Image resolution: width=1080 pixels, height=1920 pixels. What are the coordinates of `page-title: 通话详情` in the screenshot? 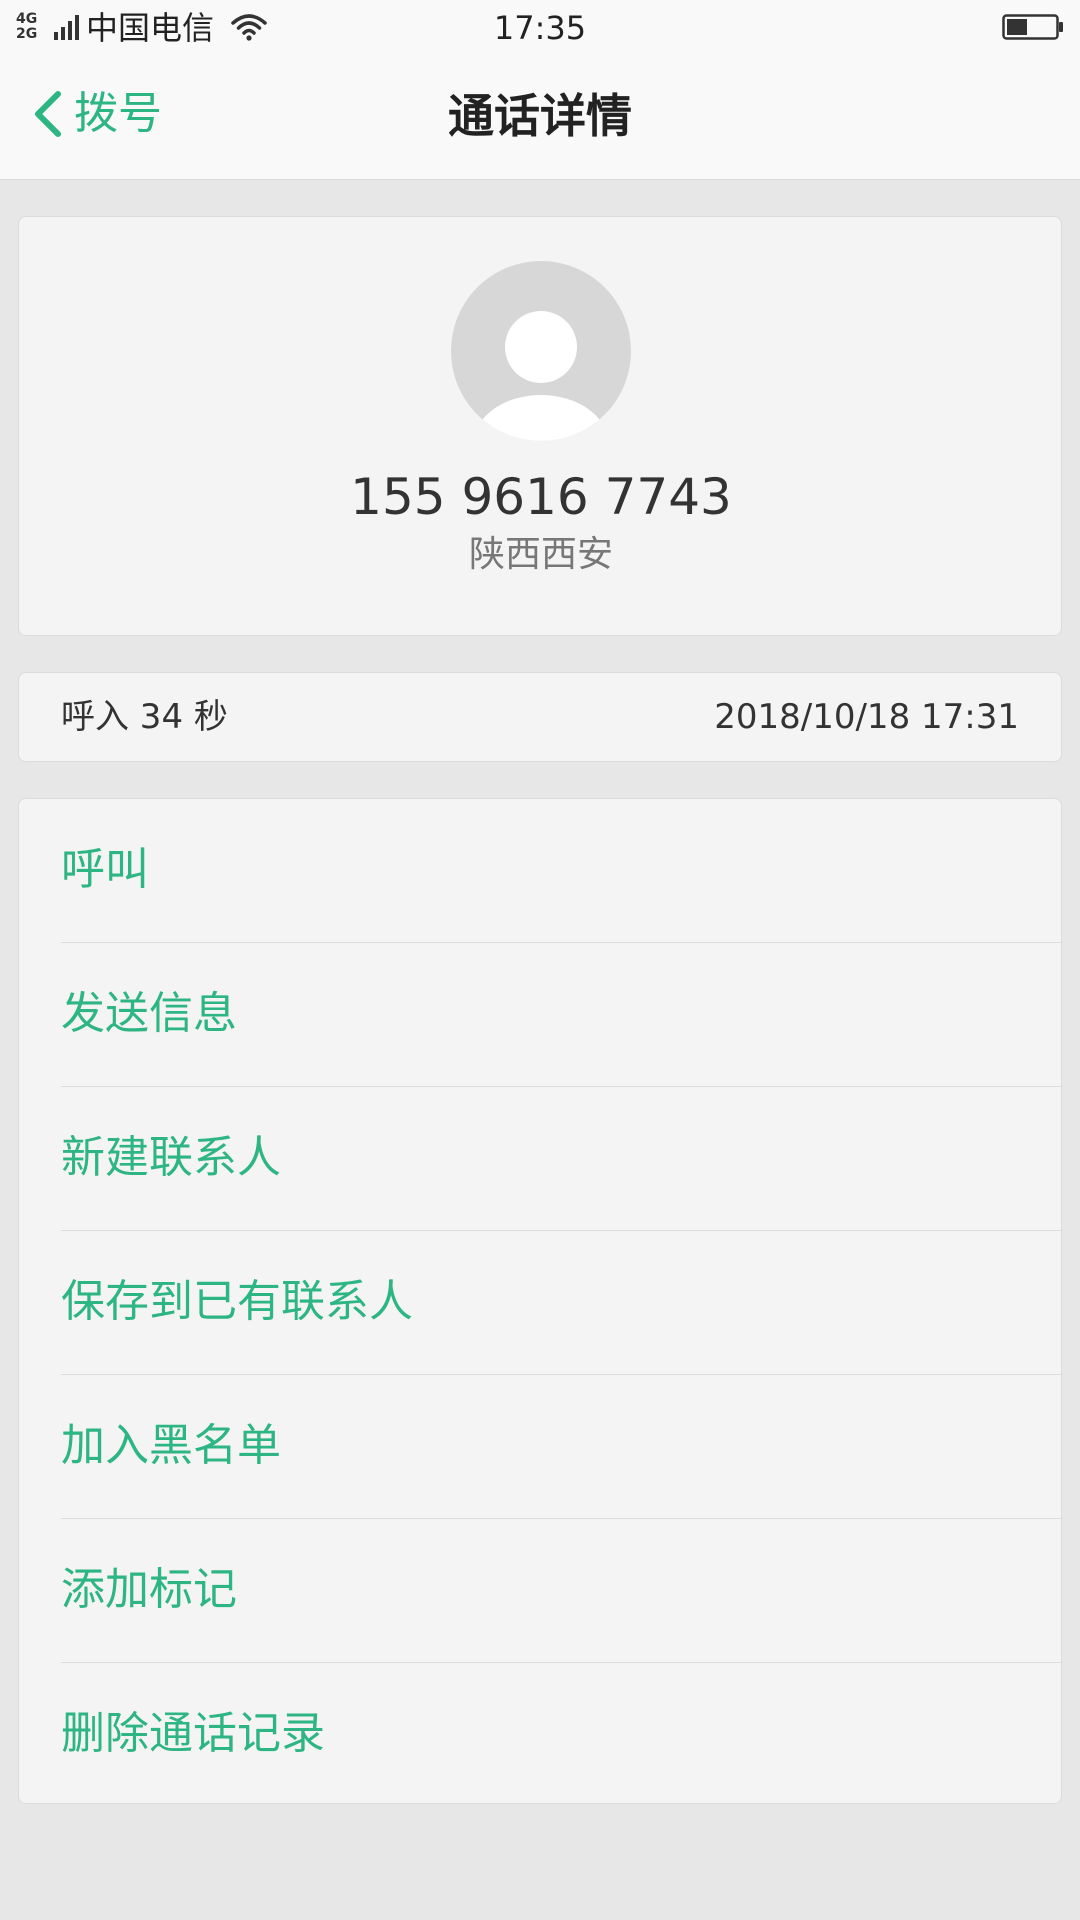 It's located at (540, 116).